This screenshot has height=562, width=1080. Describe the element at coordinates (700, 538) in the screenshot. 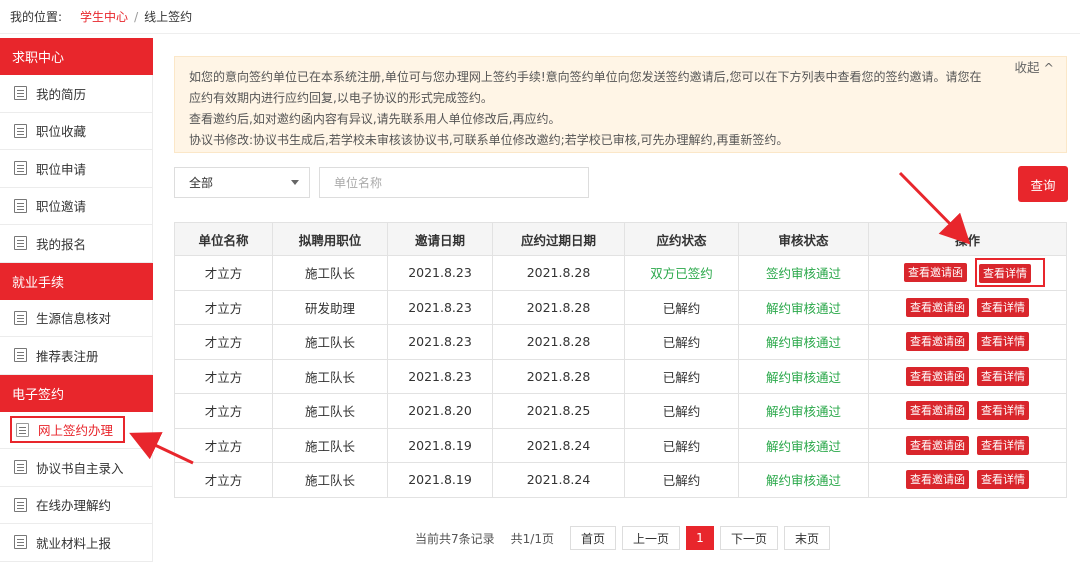

I see `current-page-button: 1` at that location.